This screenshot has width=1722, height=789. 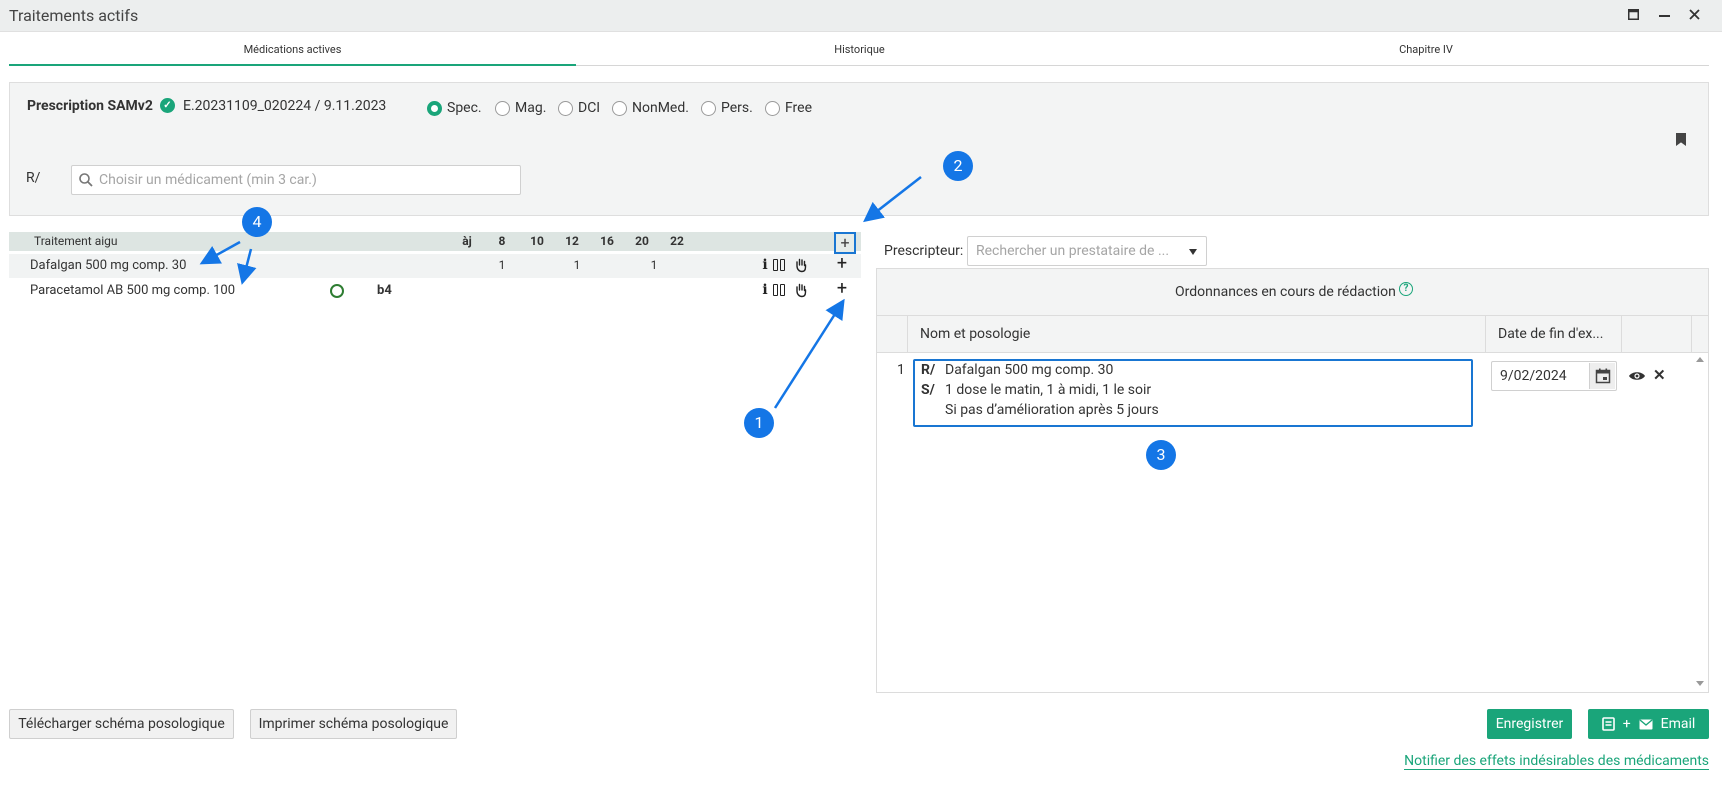 What do you see at coordinates (958, 166) in the screenshot?
I see `callout-2: 2` at bounding box center [958, 166].